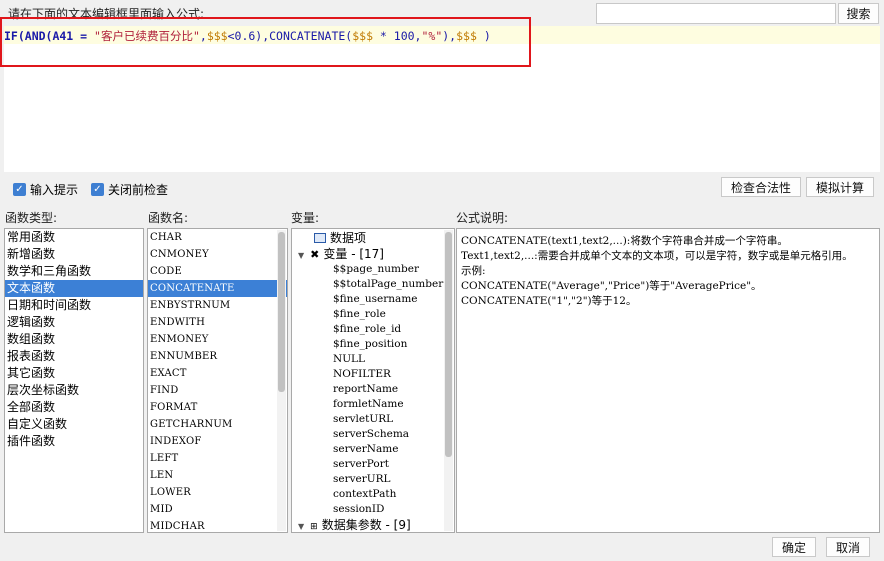 This screenshot has width=884, height=561. What do you see at coordinates (74, 254) in the screenshot?
I see `function-type-item: 新增函数` at bounding box center [74, 254].